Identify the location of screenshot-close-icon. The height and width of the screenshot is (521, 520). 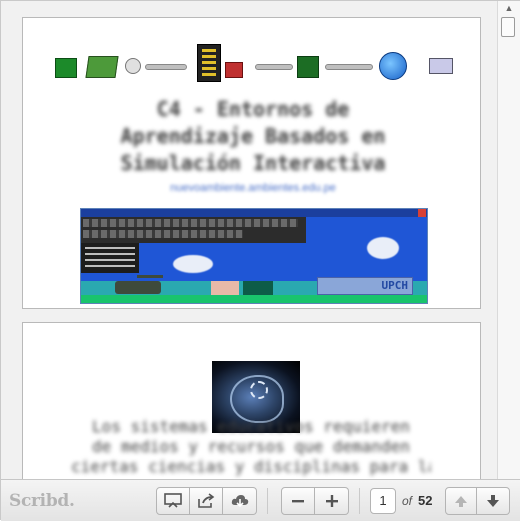
(422, 213).